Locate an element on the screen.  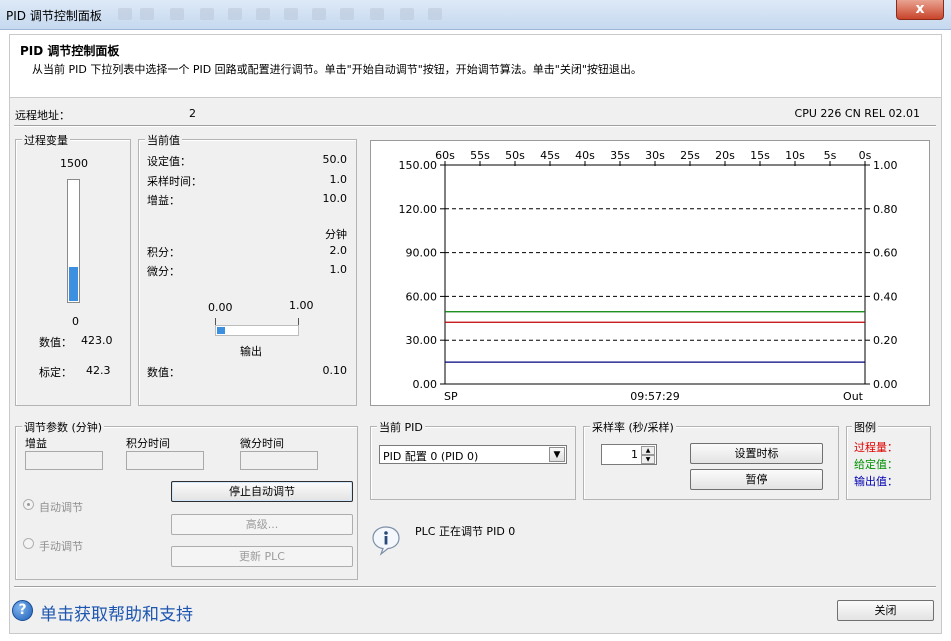
tuning-gain-input is located at coordinates (64, 460).